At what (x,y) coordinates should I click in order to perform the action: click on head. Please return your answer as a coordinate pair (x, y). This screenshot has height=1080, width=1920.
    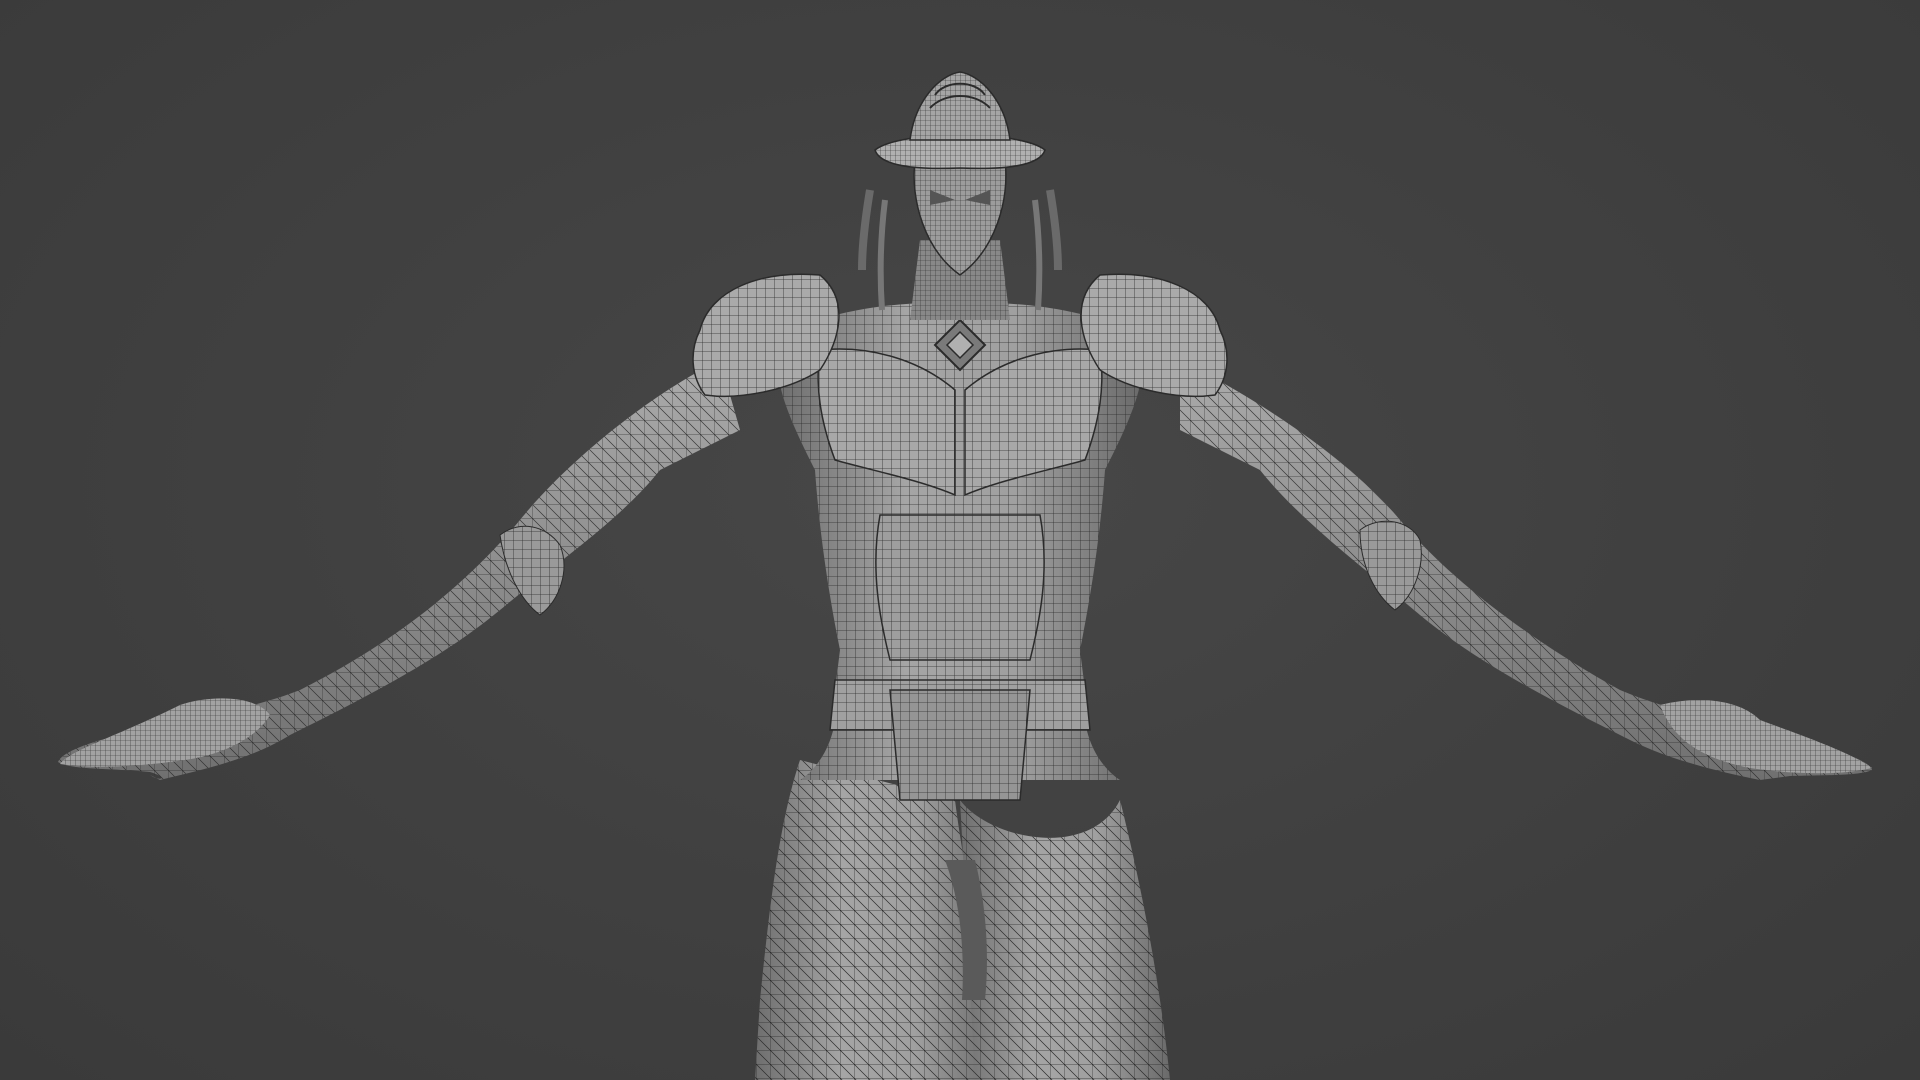
    Looking at the image, I should click on (960, 195).